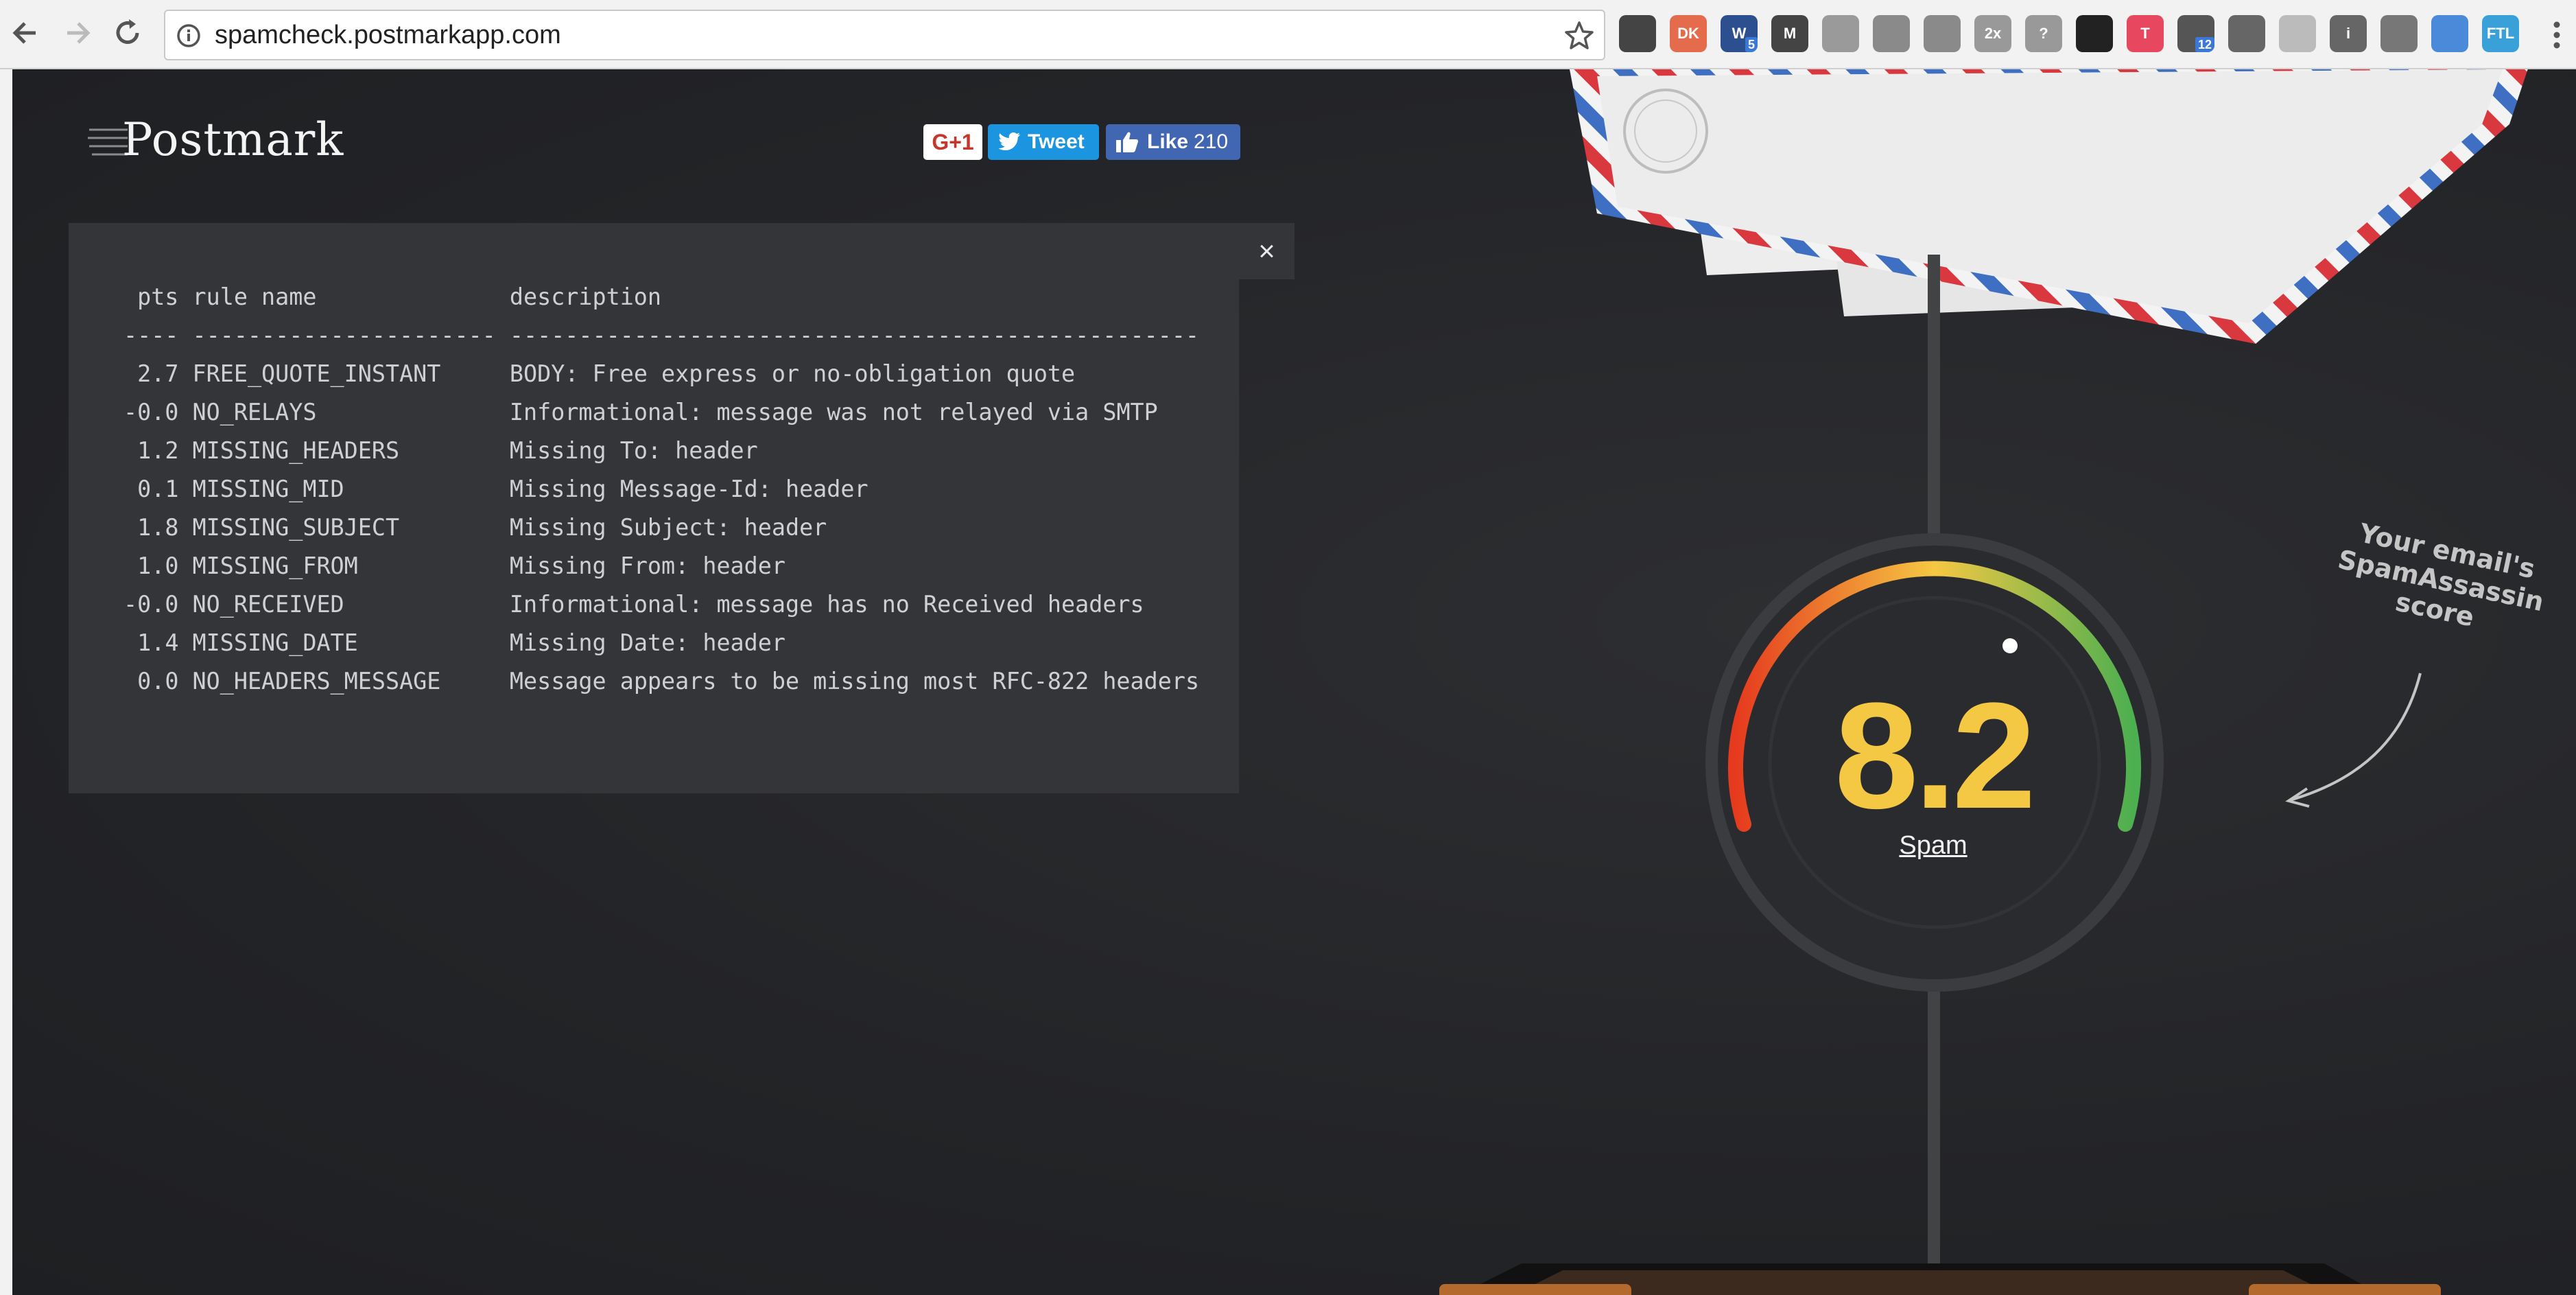 The image size is (2576, 1295). Describe the element at coordinates (1637, 33) in the screenshot. I see `pocket-icon` at that location.